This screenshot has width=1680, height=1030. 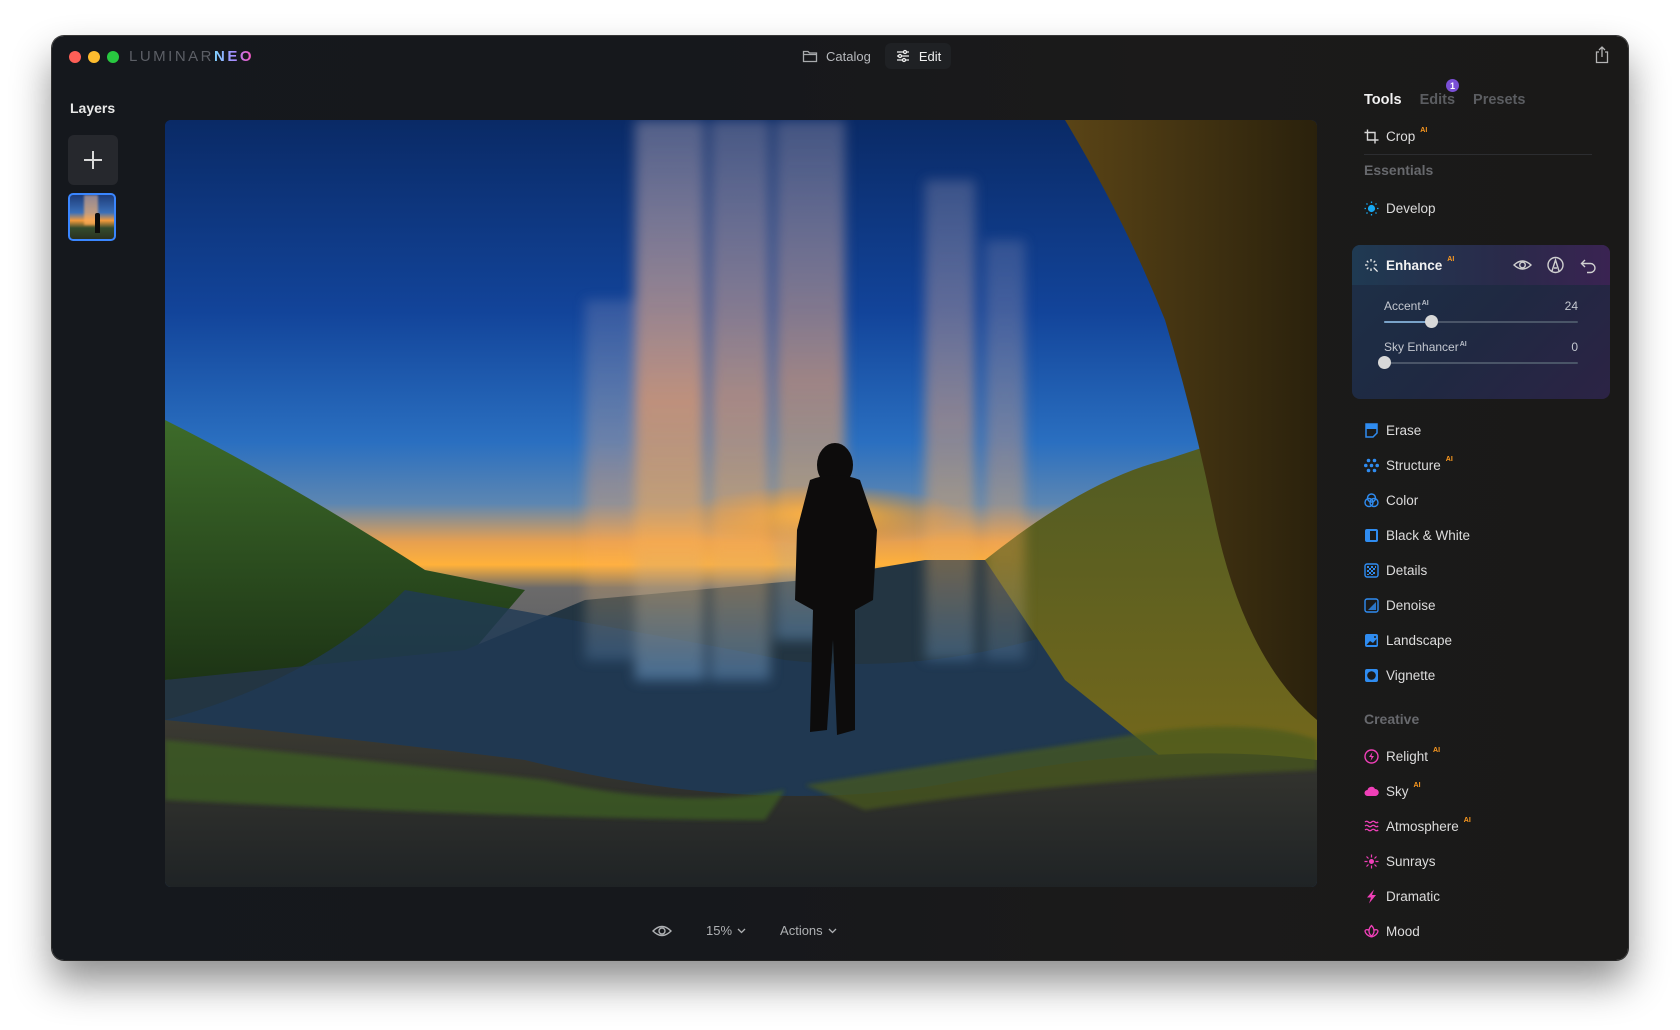 I want to click on reset-icon, so click(x=1588, y=265).